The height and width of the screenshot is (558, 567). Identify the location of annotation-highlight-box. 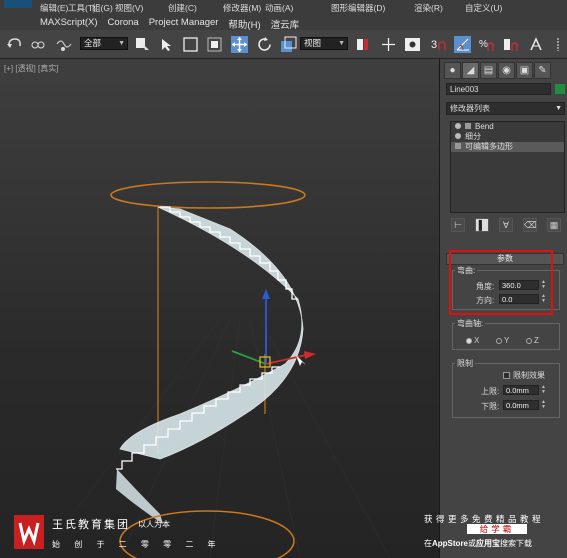
(501, 282).